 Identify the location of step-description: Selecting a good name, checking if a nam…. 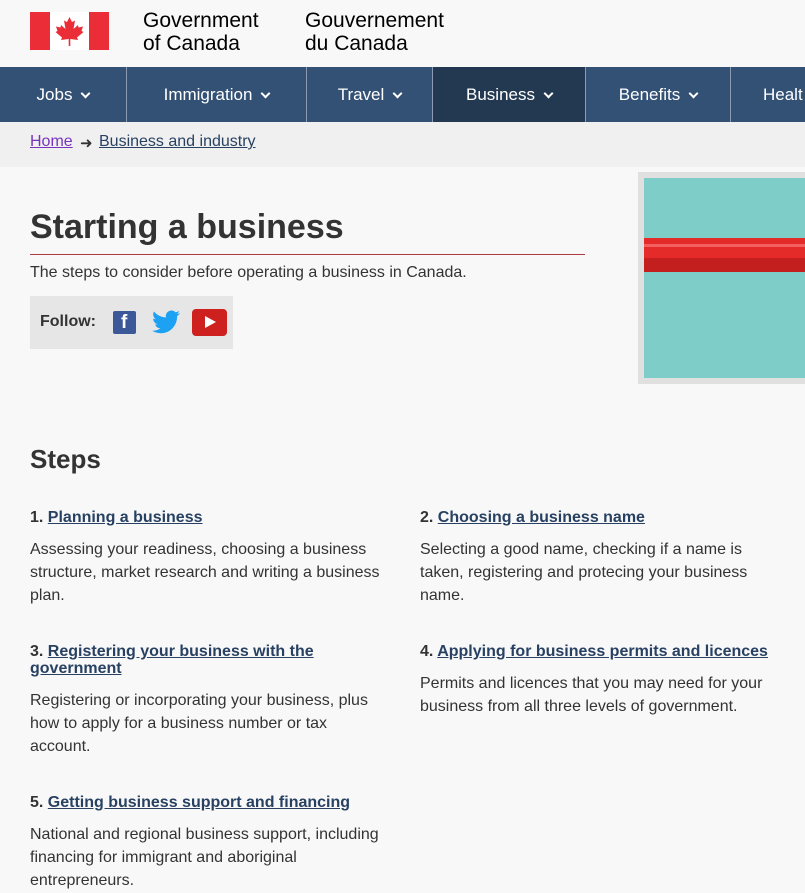
(584, 572).